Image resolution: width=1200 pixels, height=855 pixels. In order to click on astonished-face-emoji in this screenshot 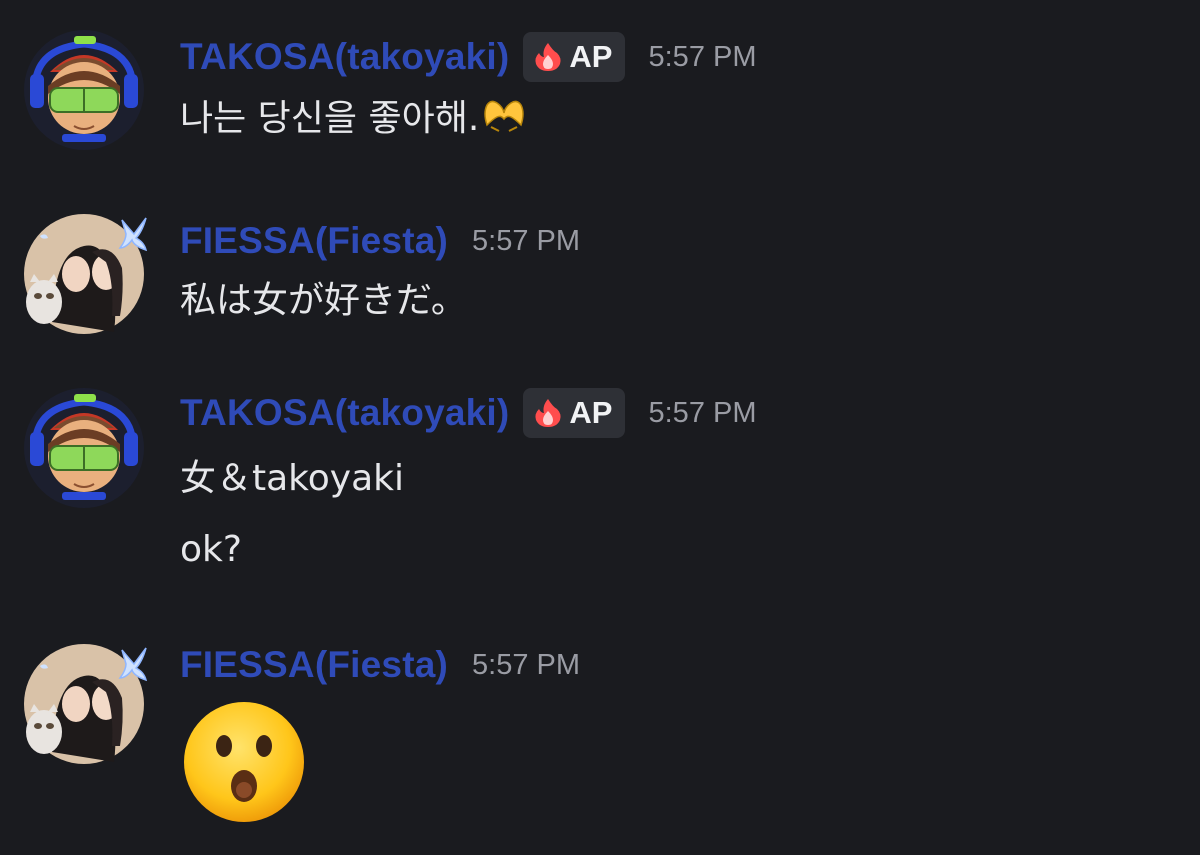, I will do `click(244, 762)`.